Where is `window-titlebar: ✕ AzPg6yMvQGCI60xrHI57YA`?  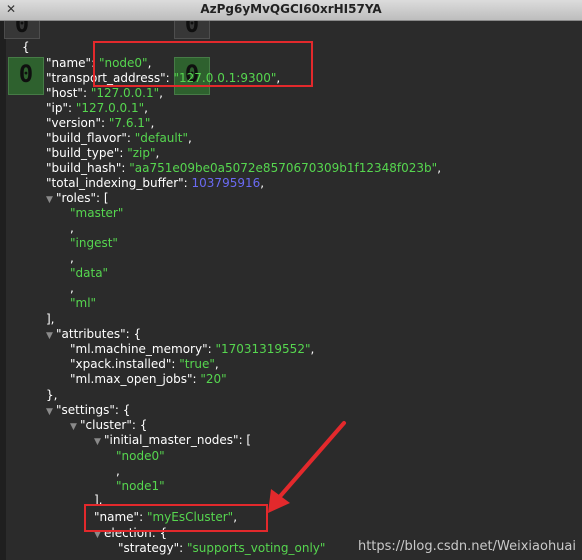
window-titlebar: ✕ AzPg6yMvQGCI60xrHI57YA is located at coordinates (291, 10).